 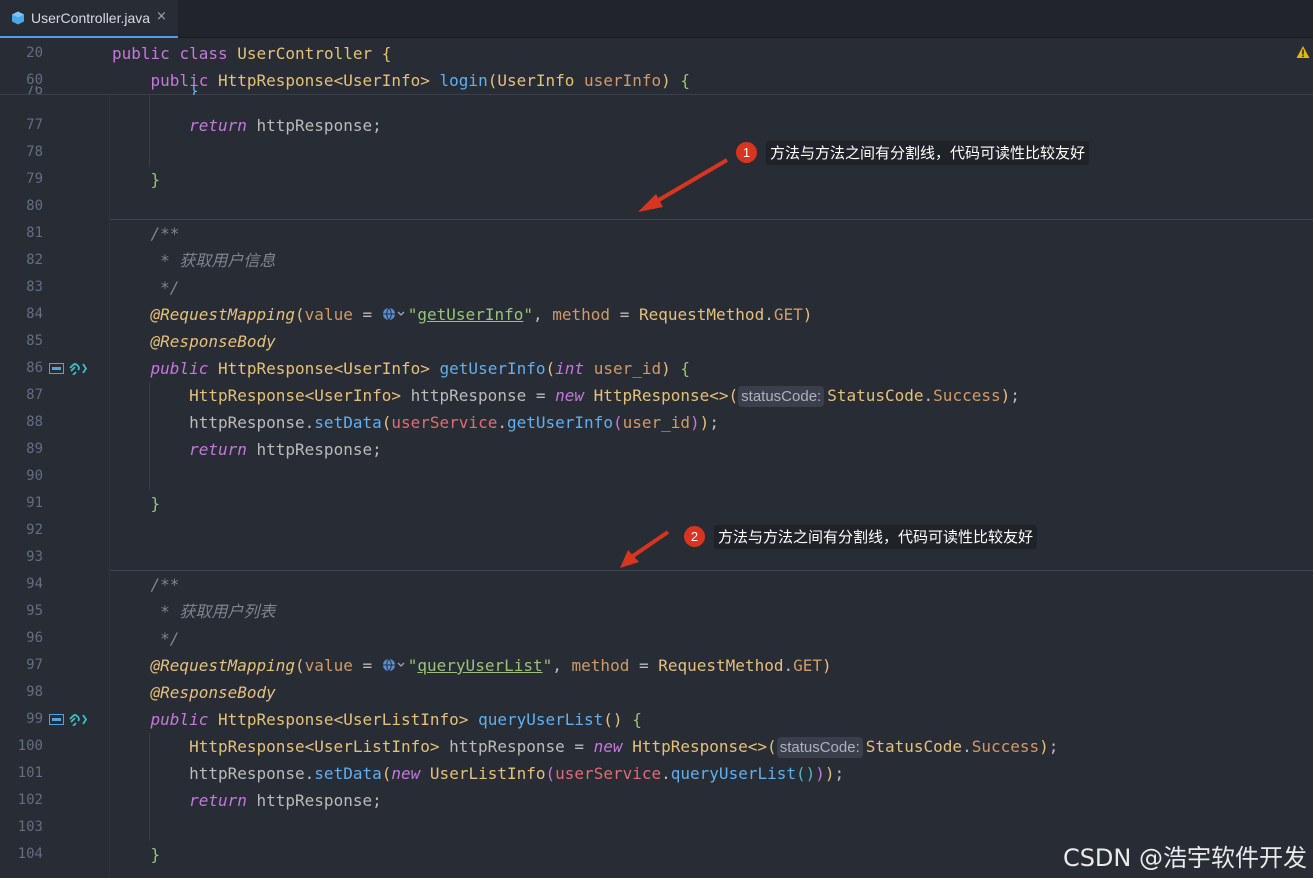 I want to click on comment: * 获取用户信息, so click(x=213, y=260).